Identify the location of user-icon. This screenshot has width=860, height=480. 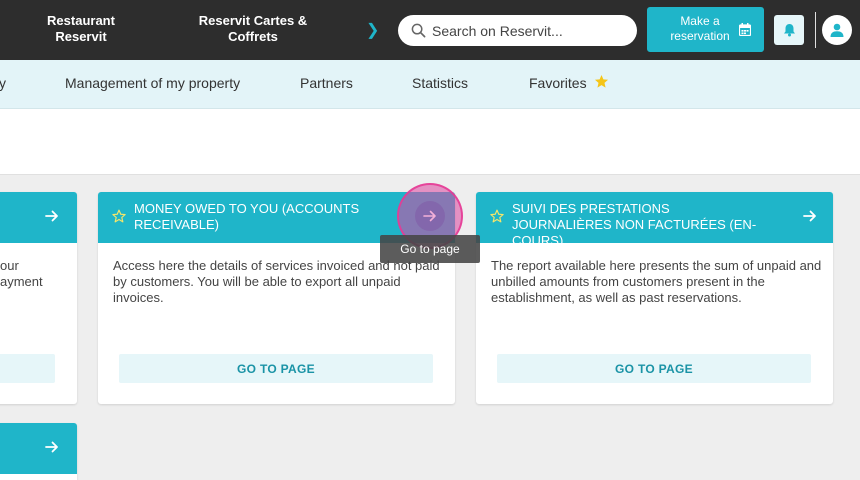
(837, 30).